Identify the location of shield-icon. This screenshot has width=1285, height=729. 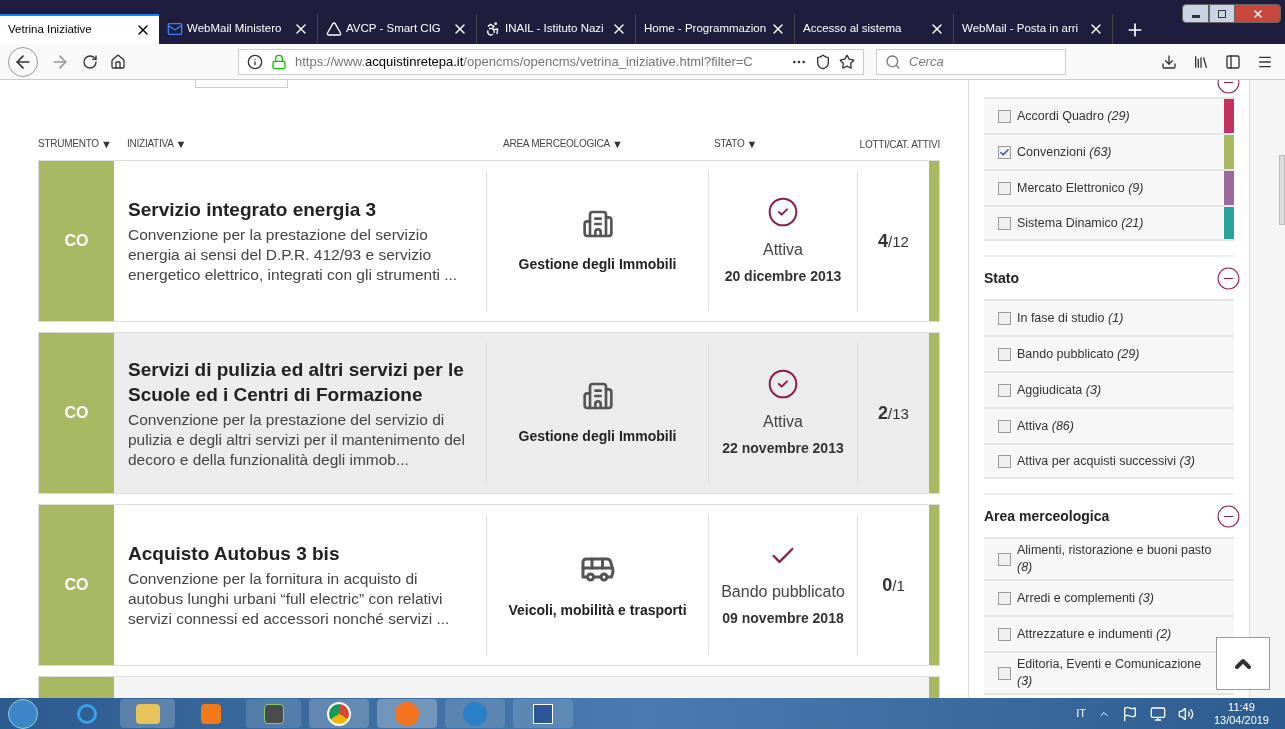
(823, 61).